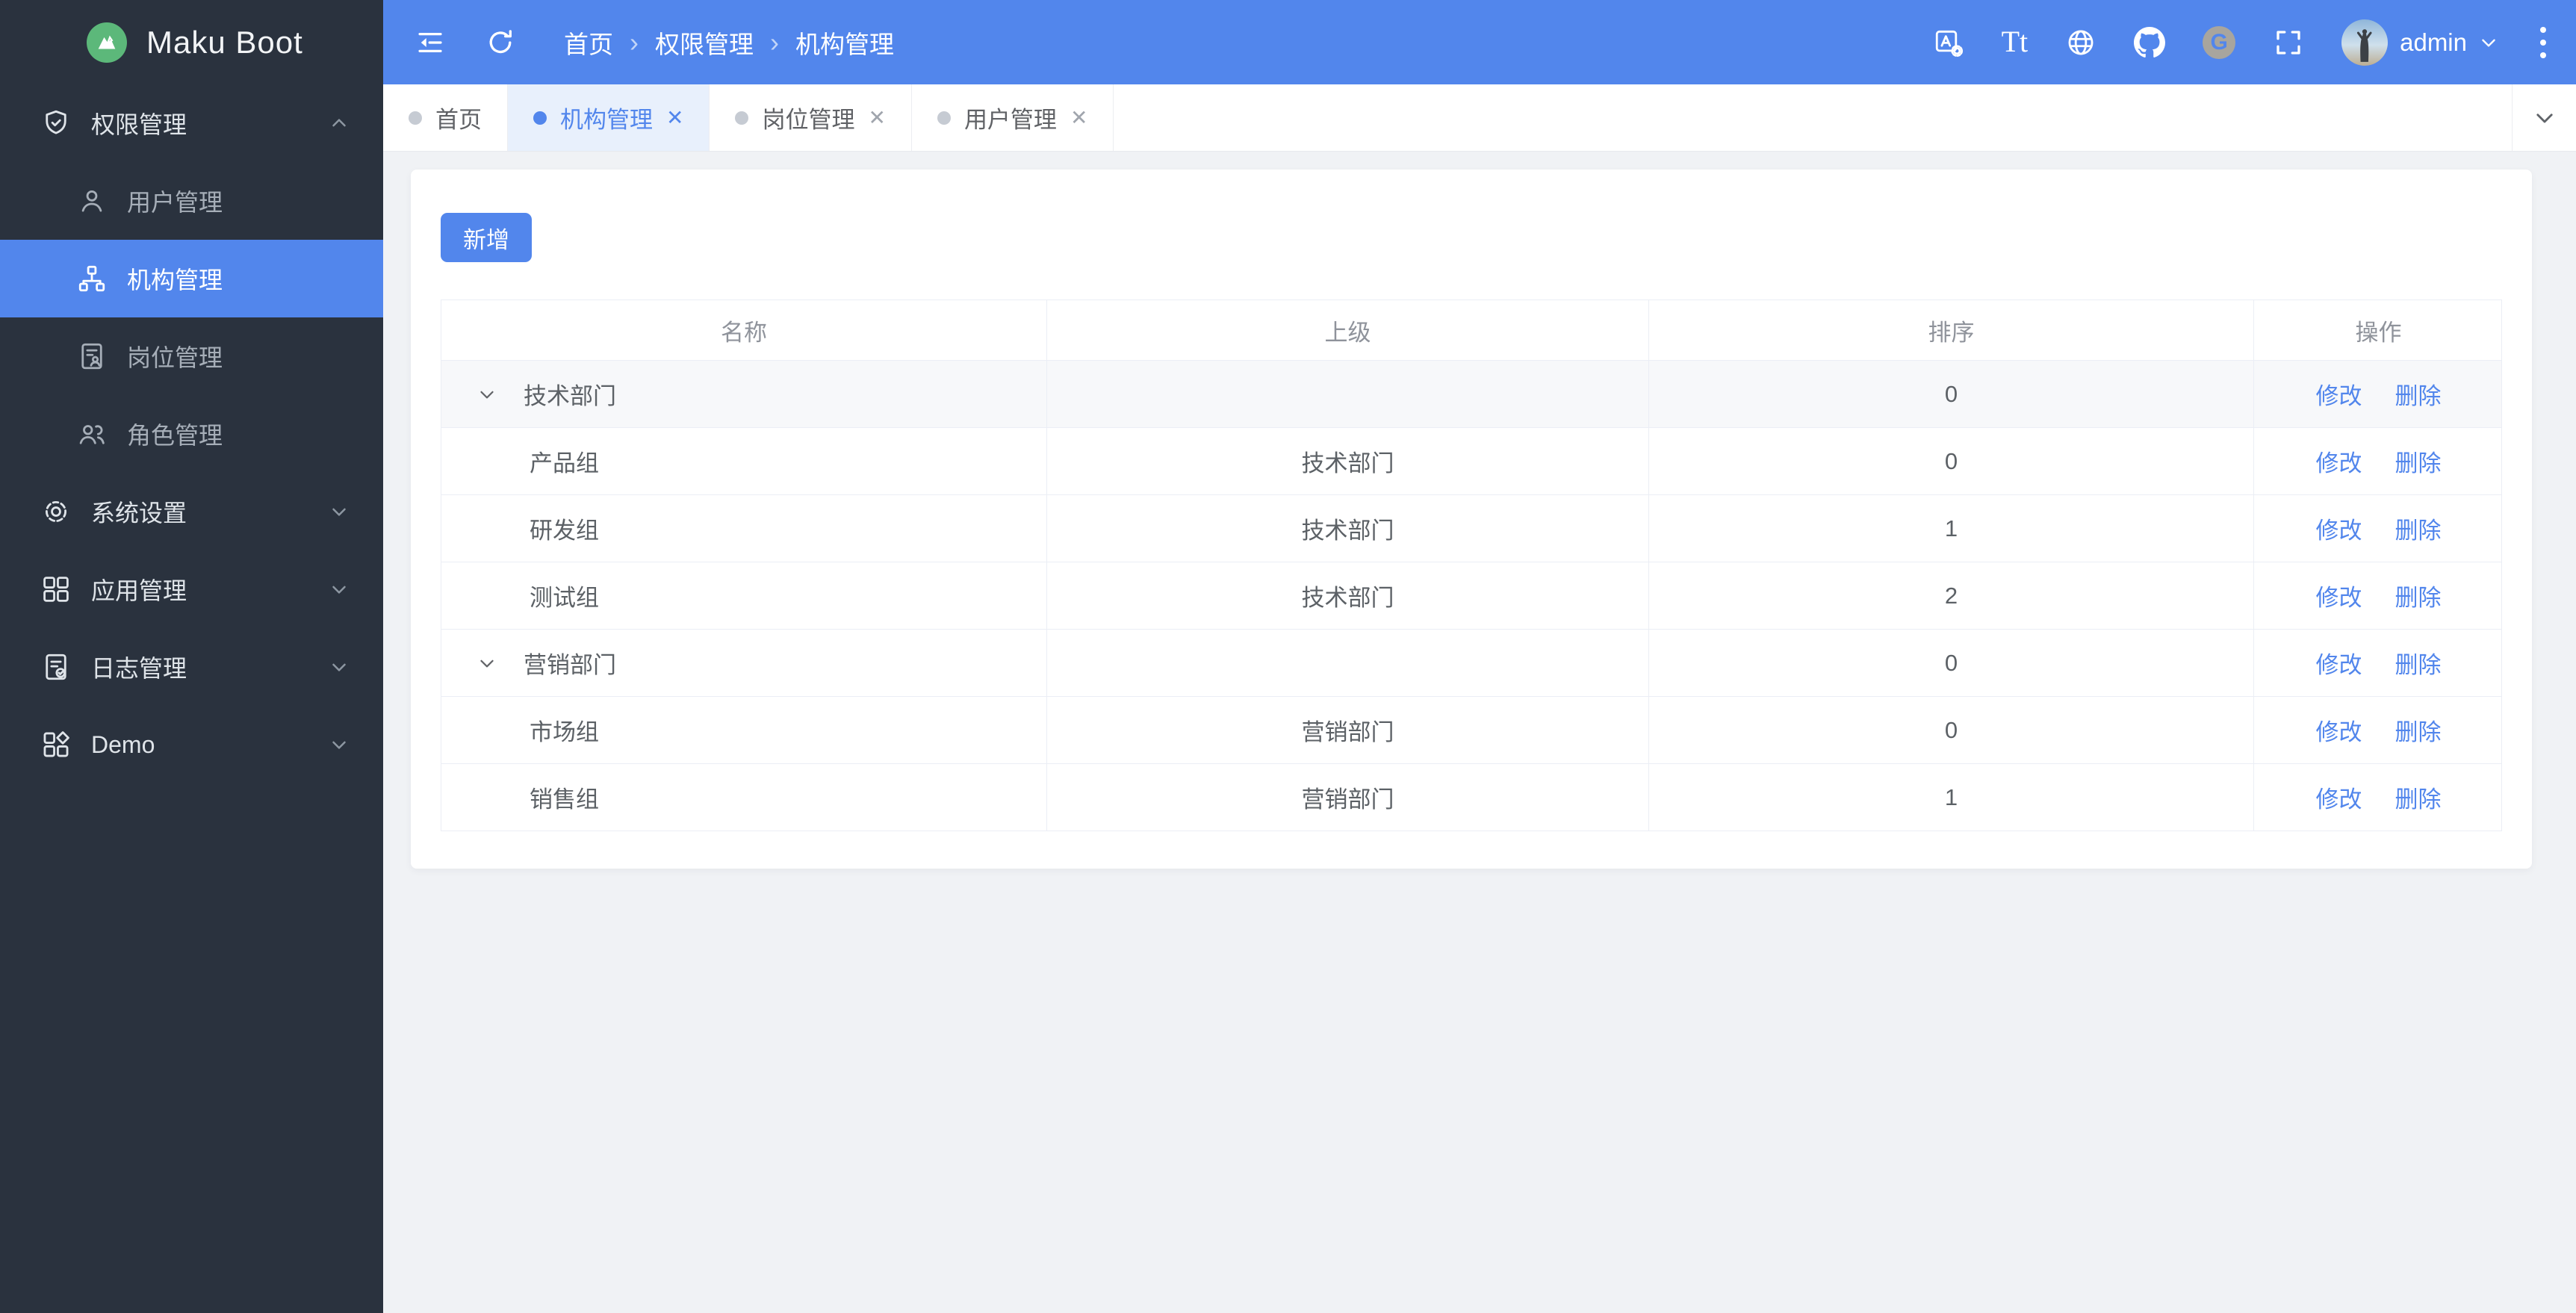  Describe the element at coordinates (1951, 528) in the screenshot. I see `sort-cell: 1` at that location.